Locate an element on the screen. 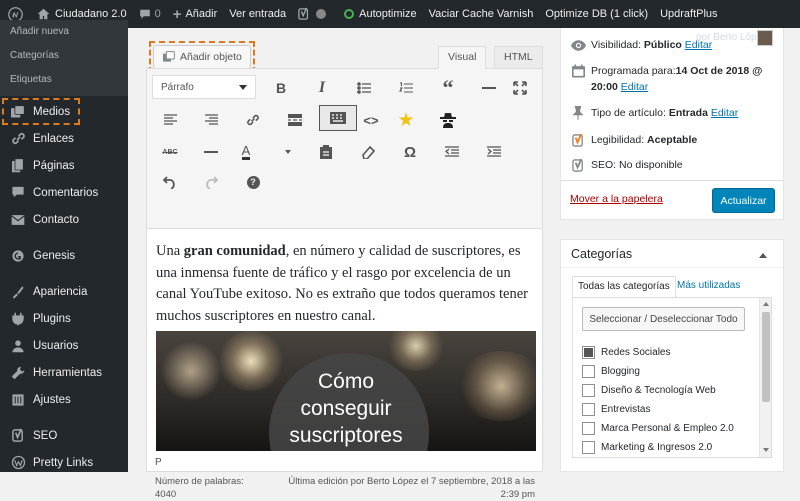 The image size is (800, 501). sidebar-item-label: Ajustes is located at coordinates (52, 399).